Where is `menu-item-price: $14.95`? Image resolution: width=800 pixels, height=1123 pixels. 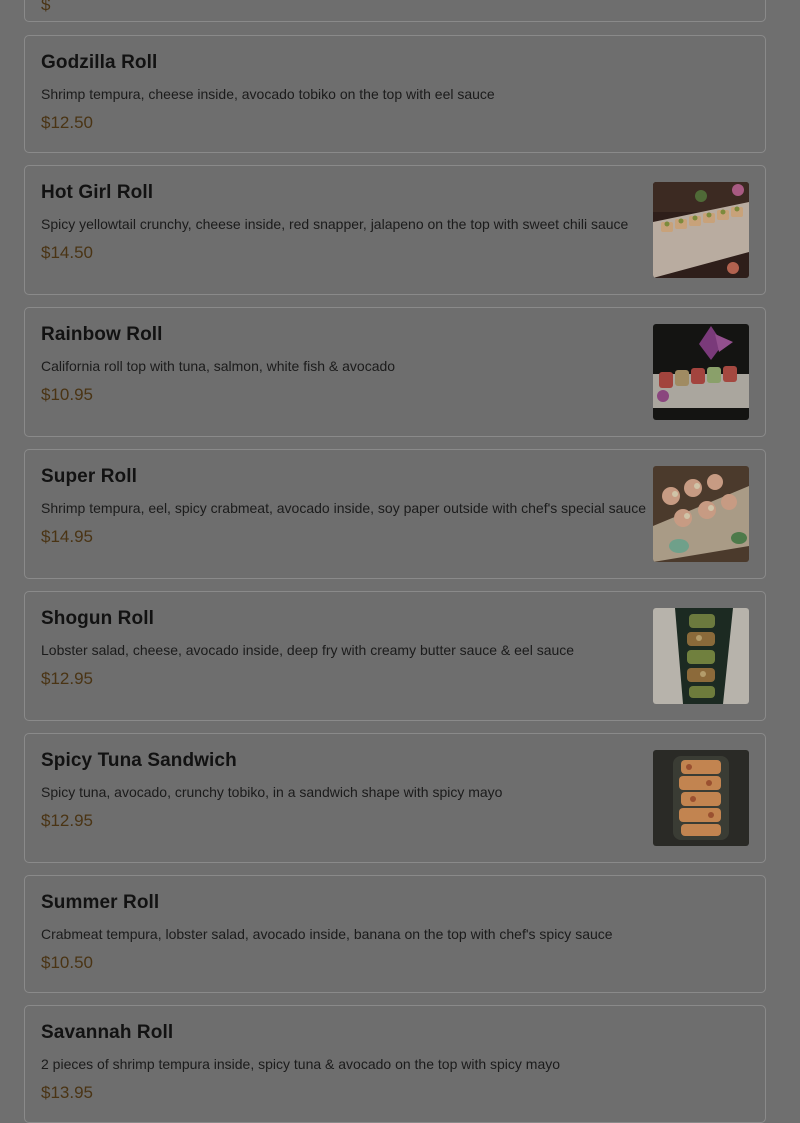
menu-item-price: $14.95 is located at coordinates (67, 536).